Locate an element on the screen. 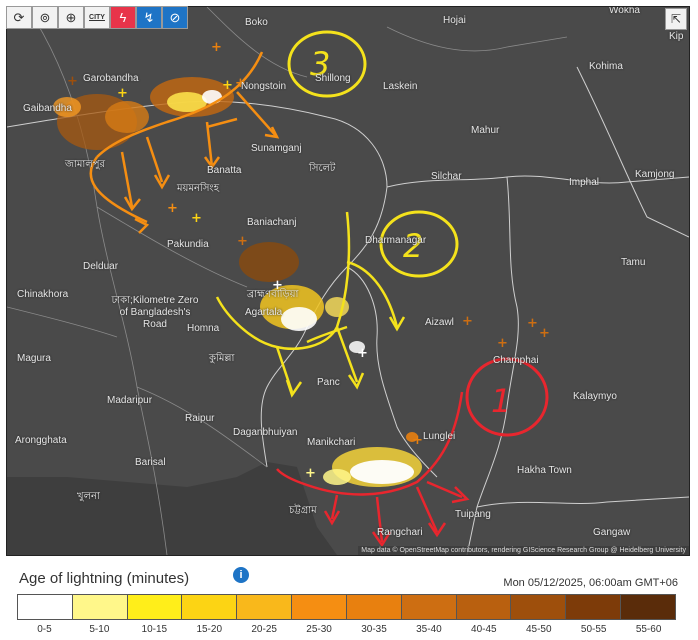 Image resolution: width=698 pixels, height=640 pixels. place-label-nongstoin: Nongstoin is located at coordinates (264, 86).